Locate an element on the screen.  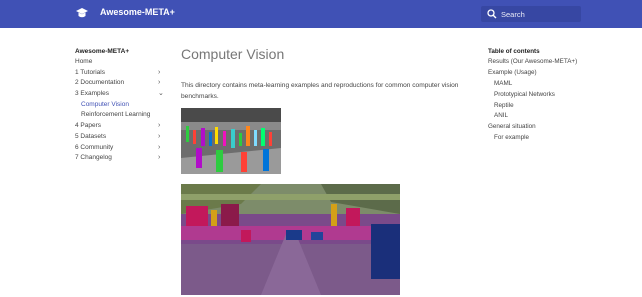
sidebar-item-label: Computer Vision is located at coordinates (105, 104).